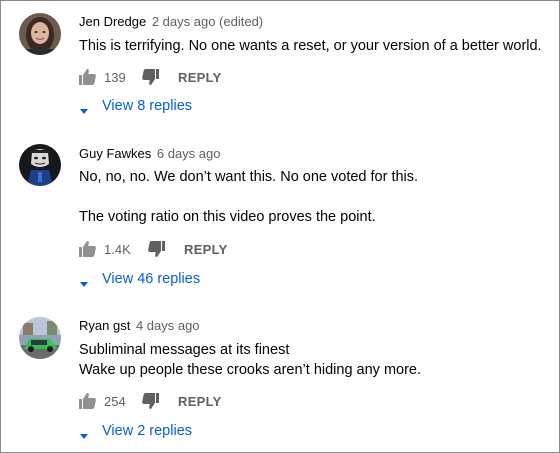 The image size is (560, 453). Describe the element at coordinates (115, 77) in the screenshot. I see `like-count: 139` at that location.